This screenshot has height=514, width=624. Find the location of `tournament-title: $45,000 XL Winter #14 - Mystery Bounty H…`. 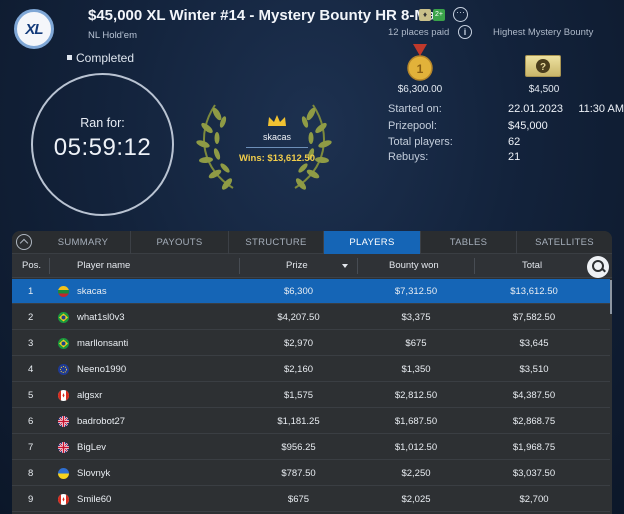

tournament-title: $45,000 XL Winter #14 - Mystery Bounty H… is located at coordinates (266, 15).